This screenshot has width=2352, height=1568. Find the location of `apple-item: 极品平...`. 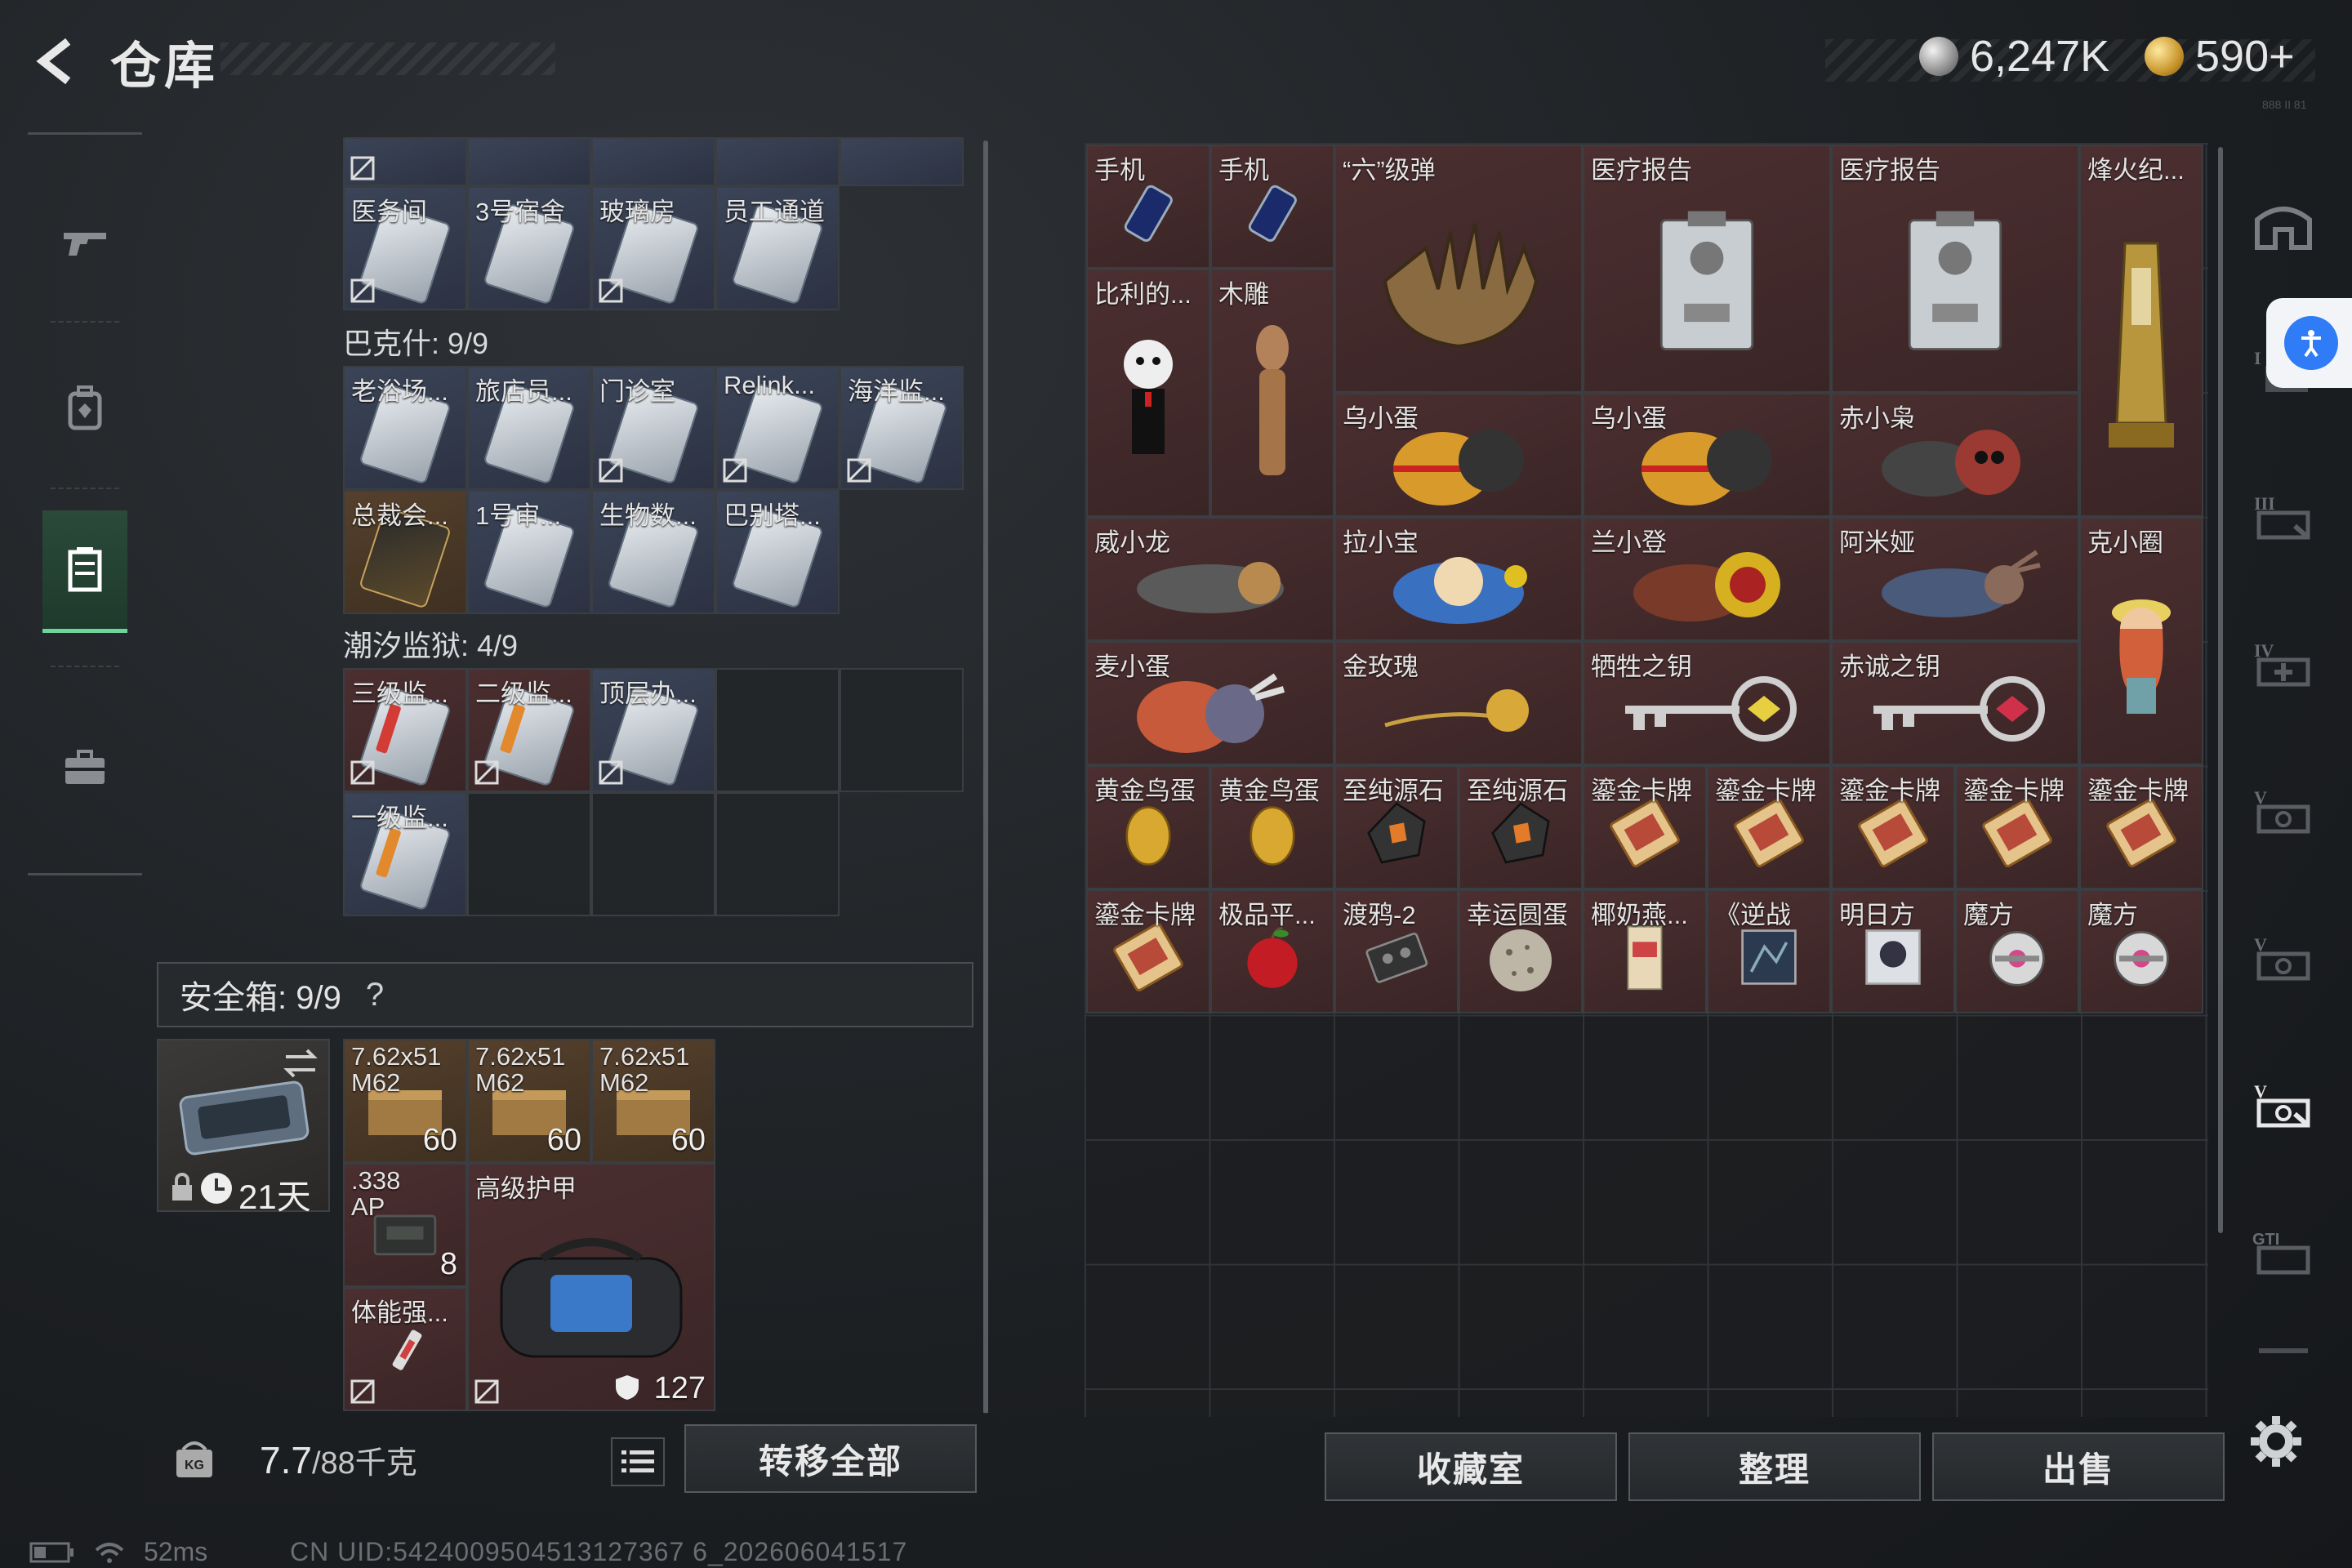

apple-item: 极品平... is located at coordinates (1272, 951).